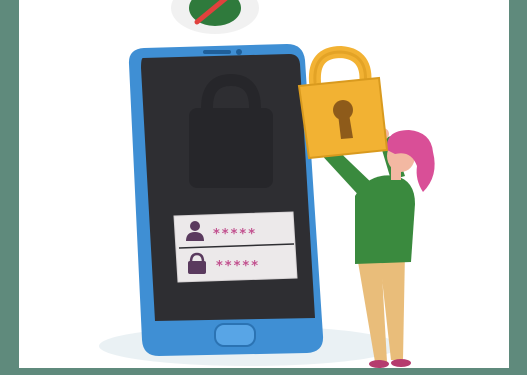 This screenshot has height=375, width=527. What do you see at coordinates (343, 102) in the screenshot?
I see `big-padlock-icon` at bounding box center [343, 102].